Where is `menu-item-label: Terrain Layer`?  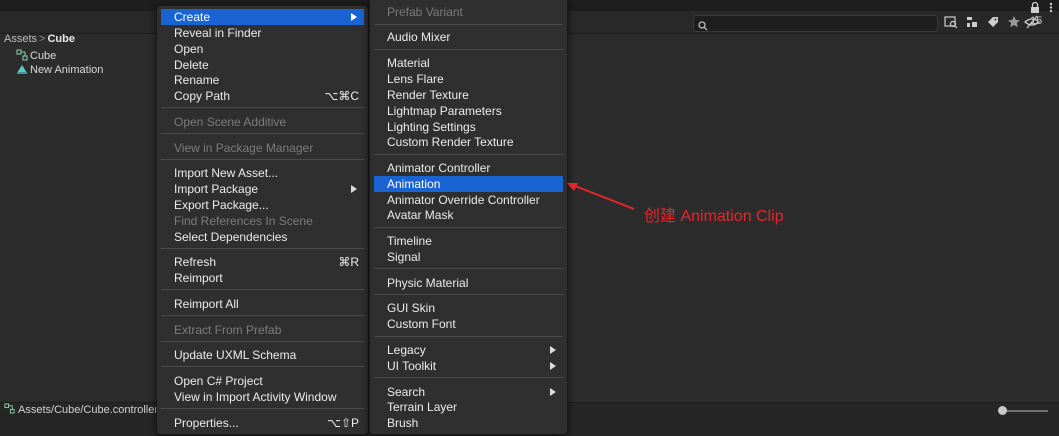 menu-item-label: Terrain Layer is located at coordinates (422, 407).